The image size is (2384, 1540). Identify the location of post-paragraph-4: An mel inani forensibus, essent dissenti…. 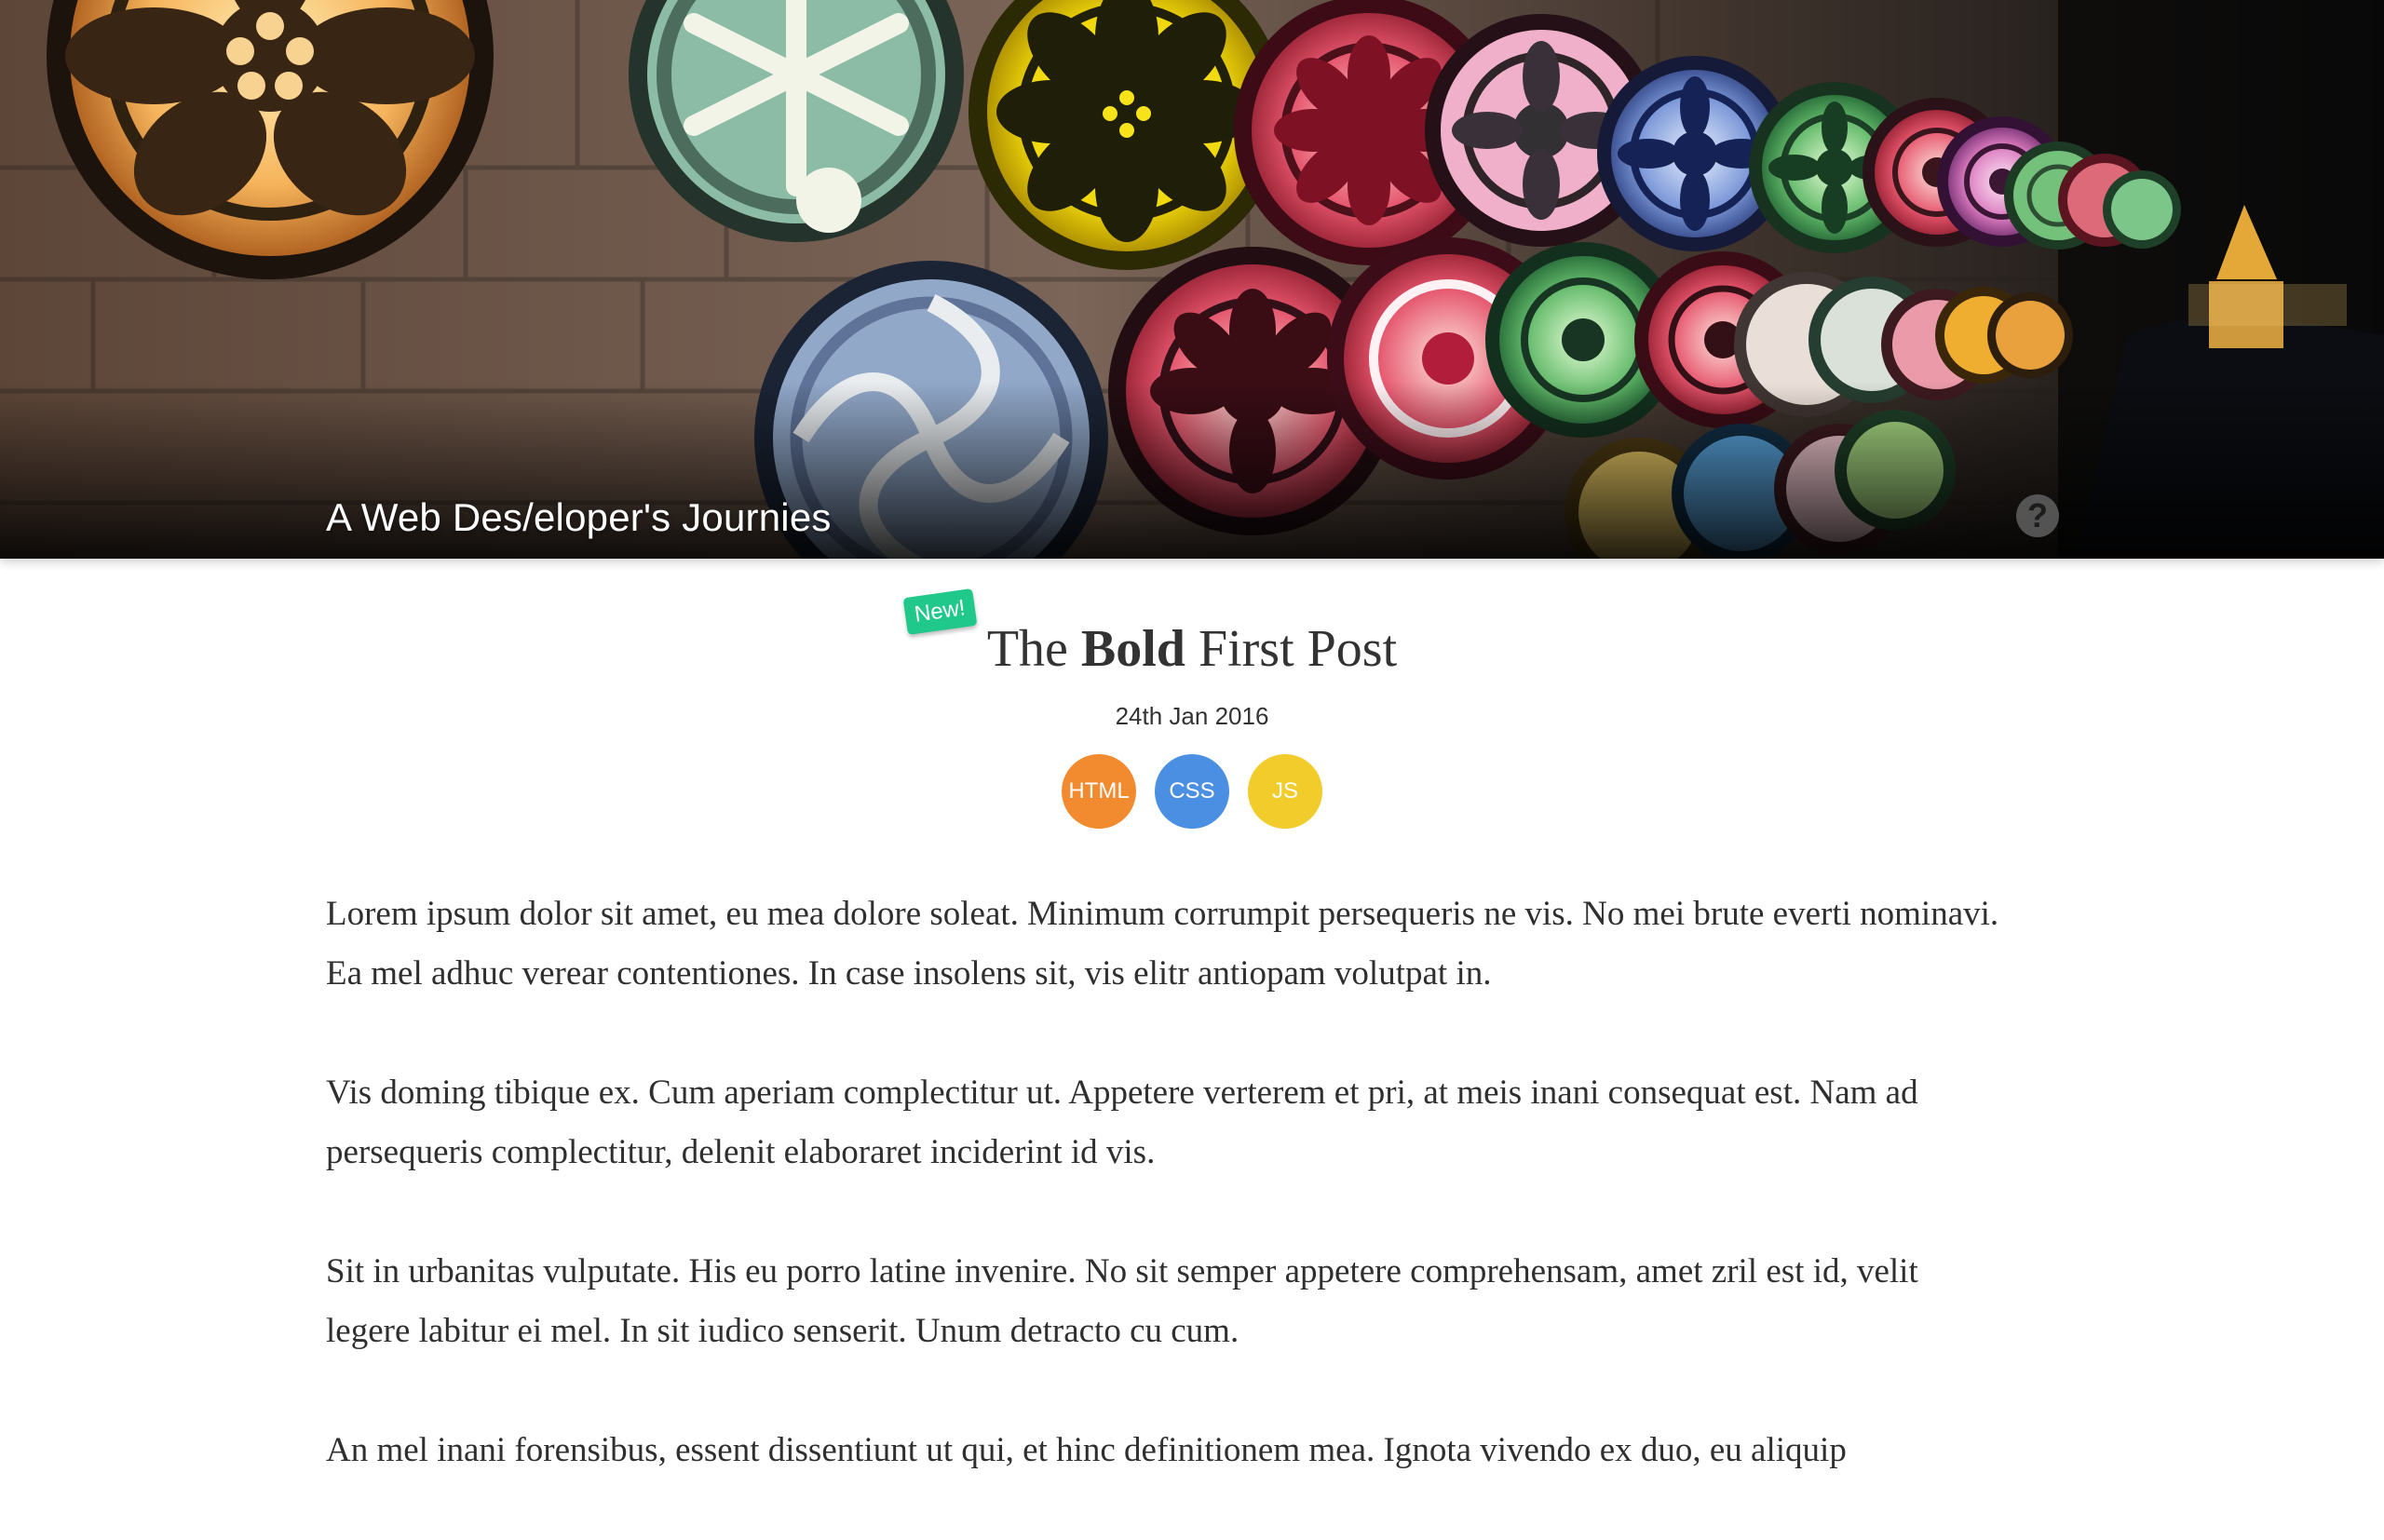
(1086, 1450).